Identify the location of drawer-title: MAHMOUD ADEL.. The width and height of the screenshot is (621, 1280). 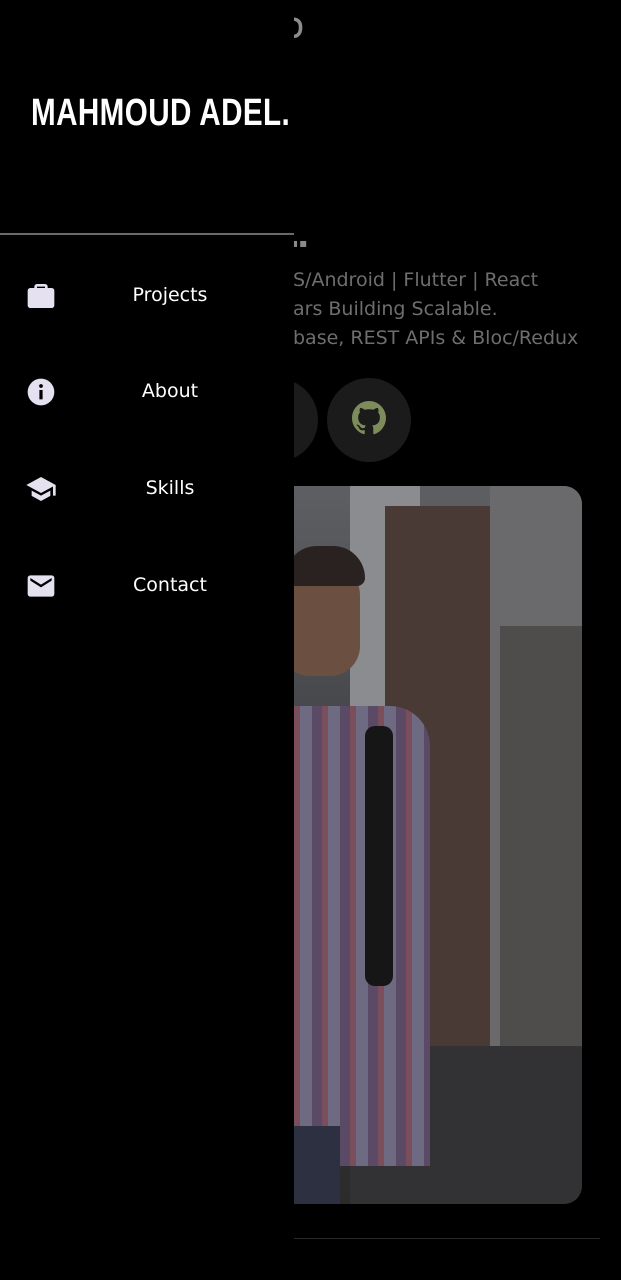
(161, 113).